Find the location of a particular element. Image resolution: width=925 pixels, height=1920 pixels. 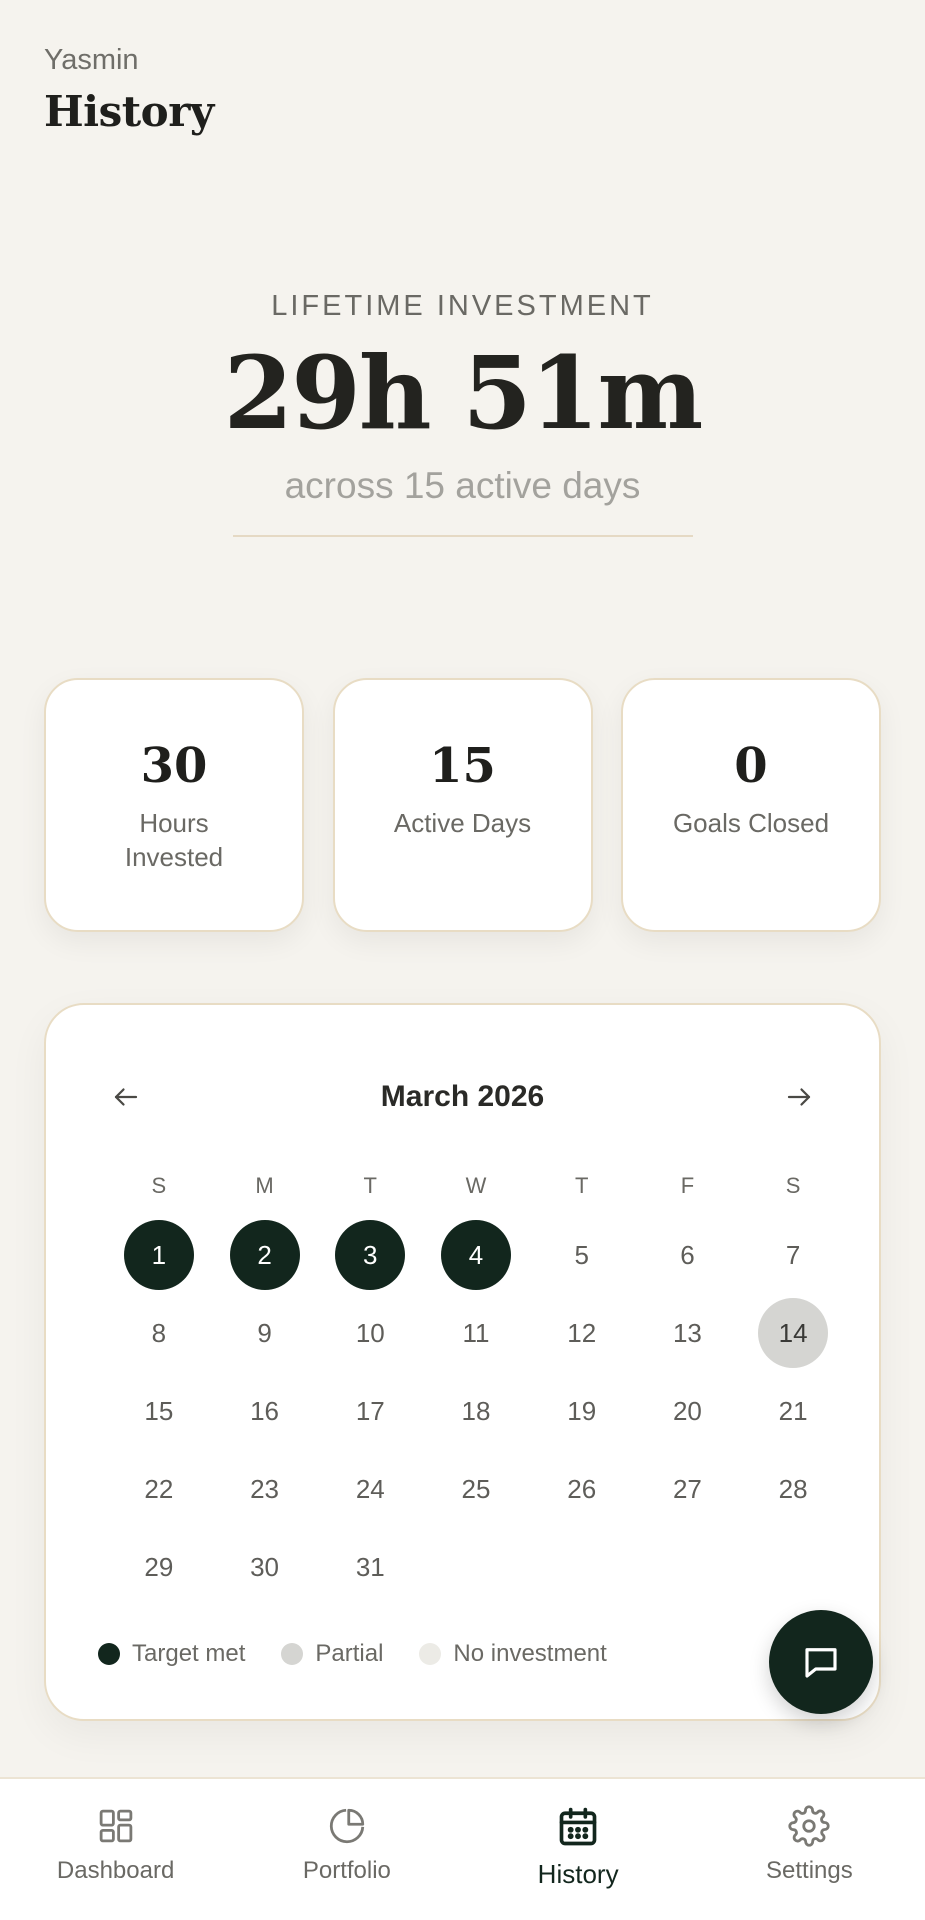

calendar-day: 11 is located at coordinates (476, 1333).